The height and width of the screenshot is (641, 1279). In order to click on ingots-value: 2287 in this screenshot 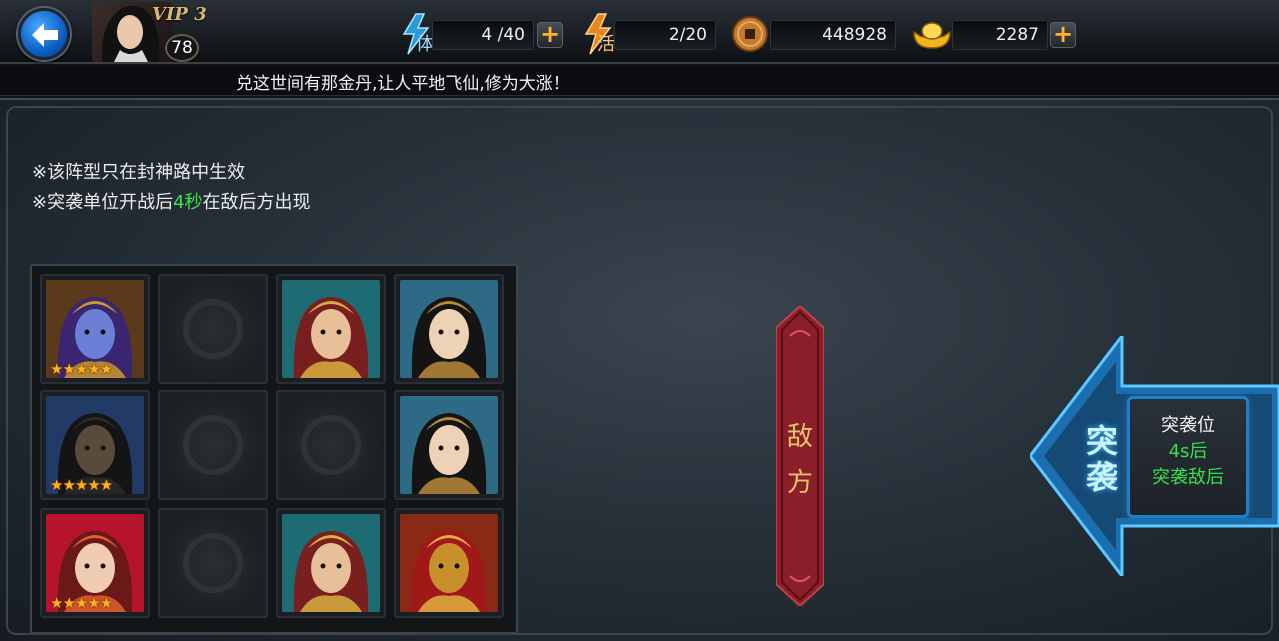, I will do `click(1000, 35)`.